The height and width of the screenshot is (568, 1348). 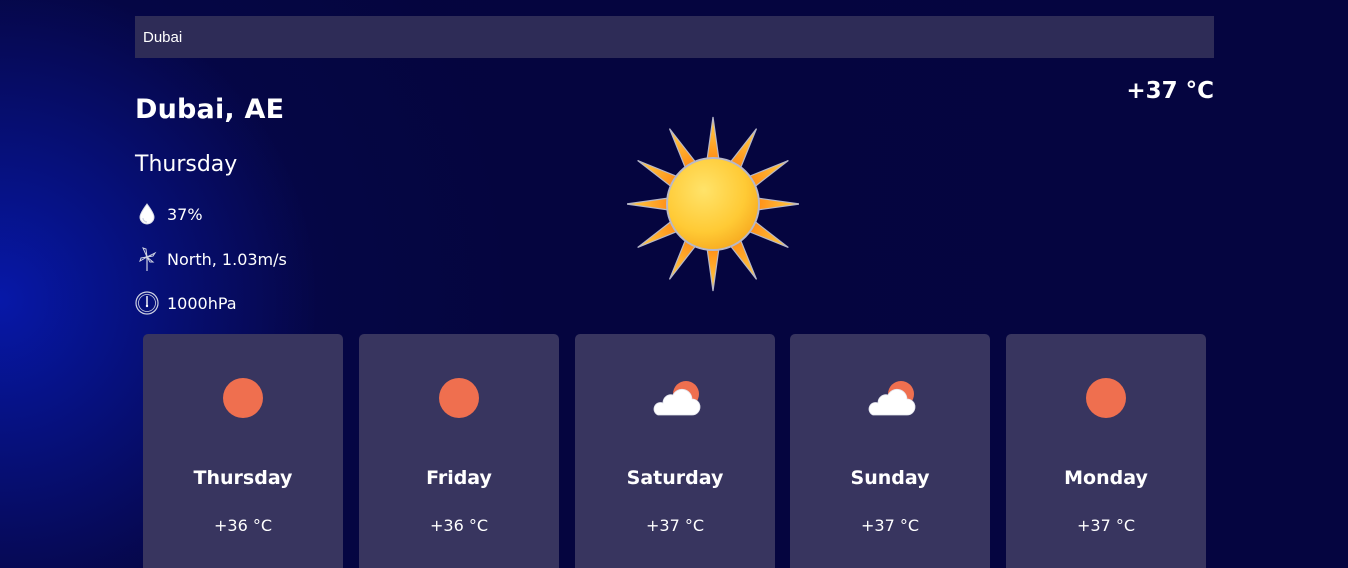 What do you see at coordinates (147, 214) in the screenshot?
I see `humidity-drop-icon` at bounding box center [147, 214].